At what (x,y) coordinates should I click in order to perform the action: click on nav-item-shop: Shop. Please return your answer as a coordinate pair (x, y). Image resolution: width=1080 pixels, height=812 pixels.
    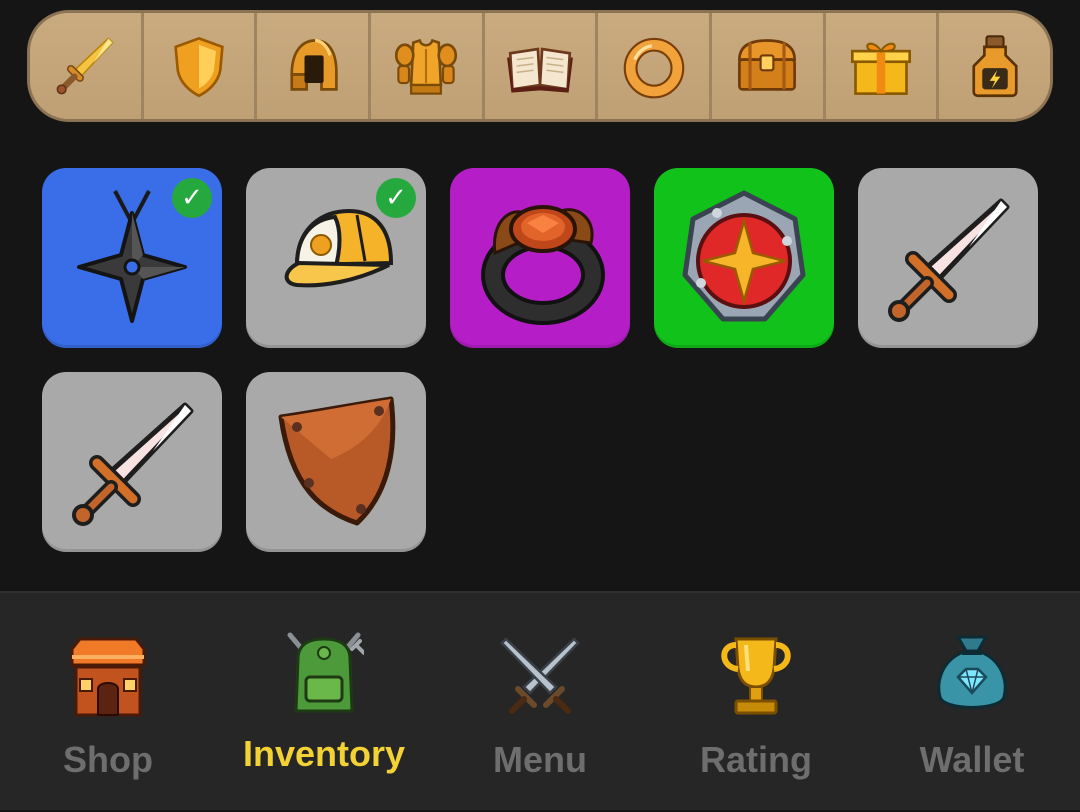
    Looking at the image, I should click on (108, 702).